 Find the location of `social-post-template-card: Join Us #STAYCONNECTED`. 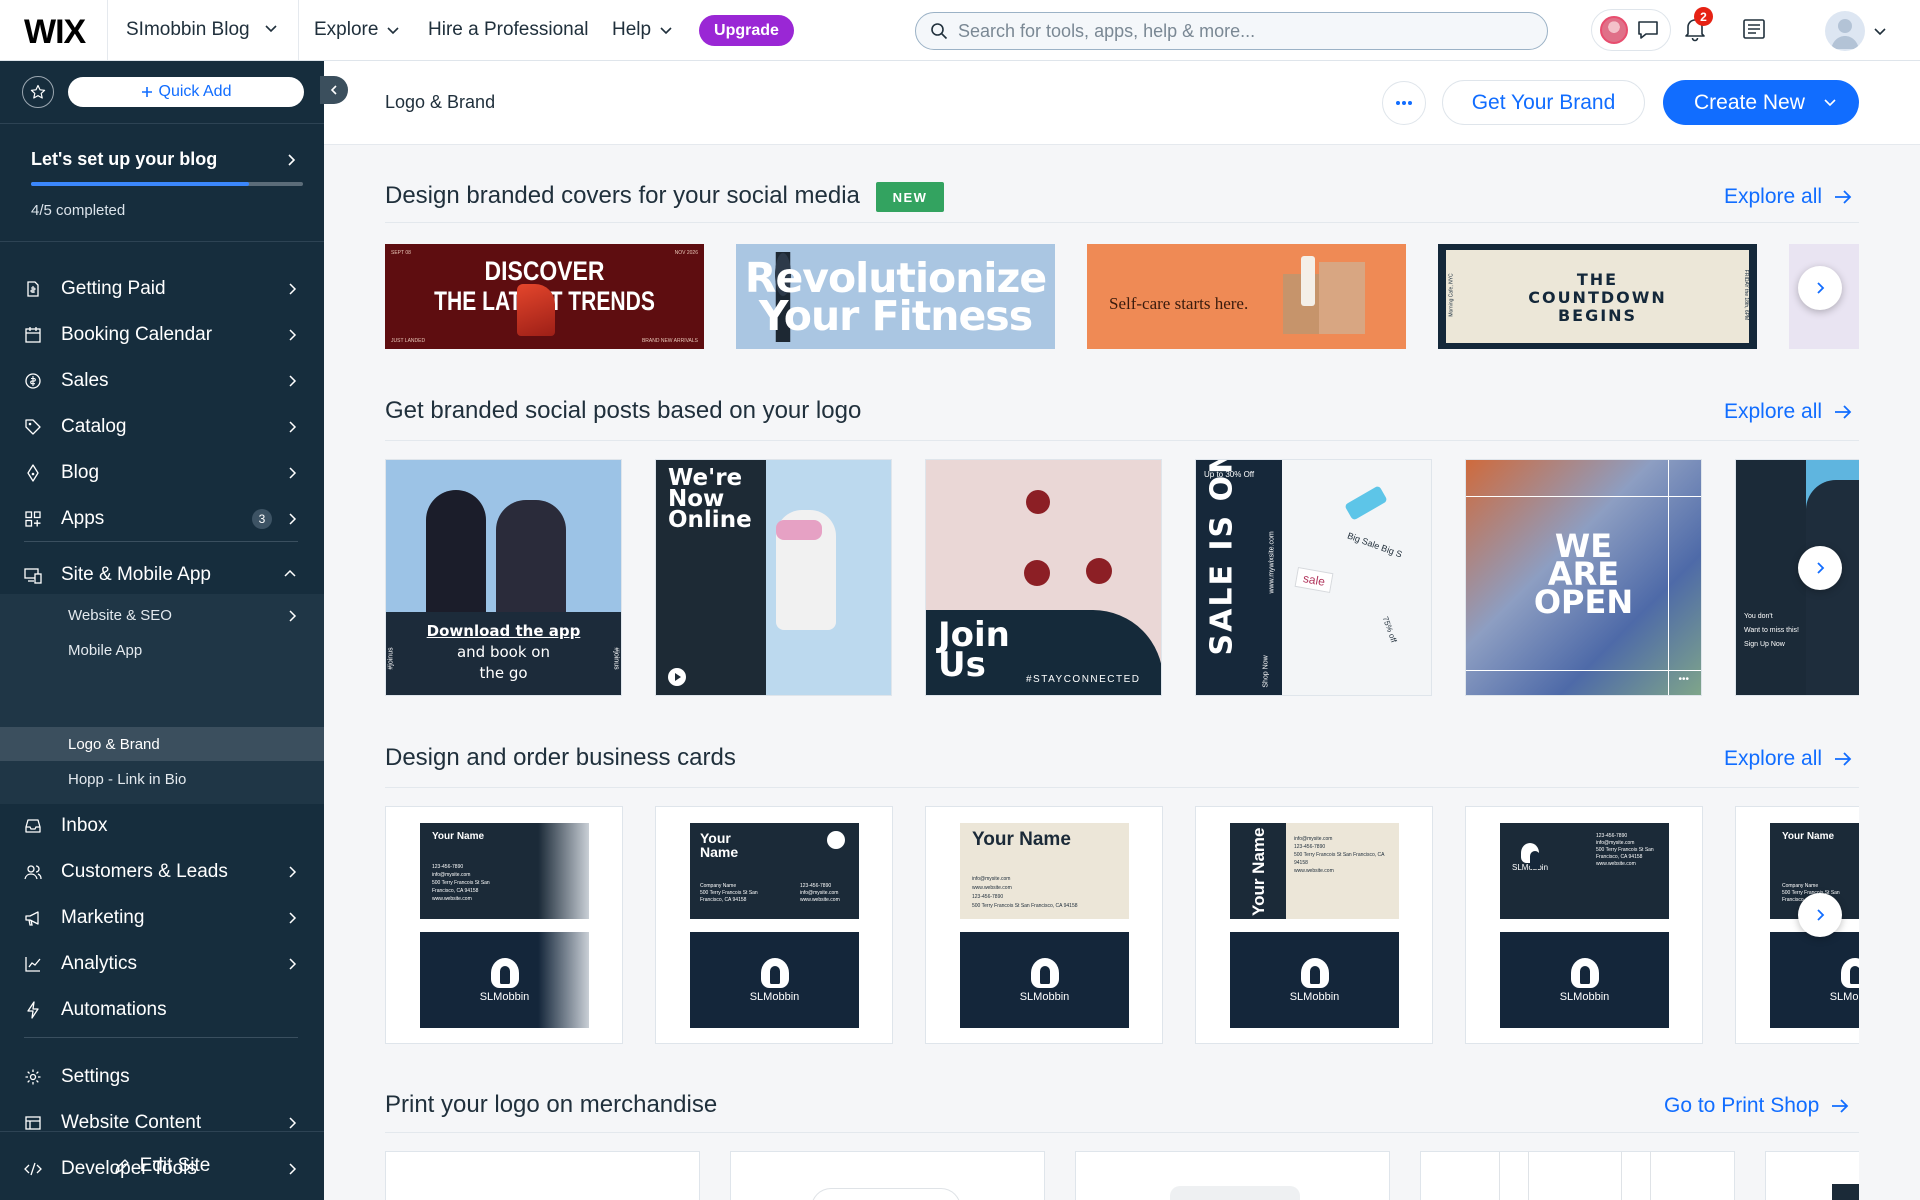

social-post-template-card: Join Us #STAYCONNECTED is located at coordinates (1043, 577).